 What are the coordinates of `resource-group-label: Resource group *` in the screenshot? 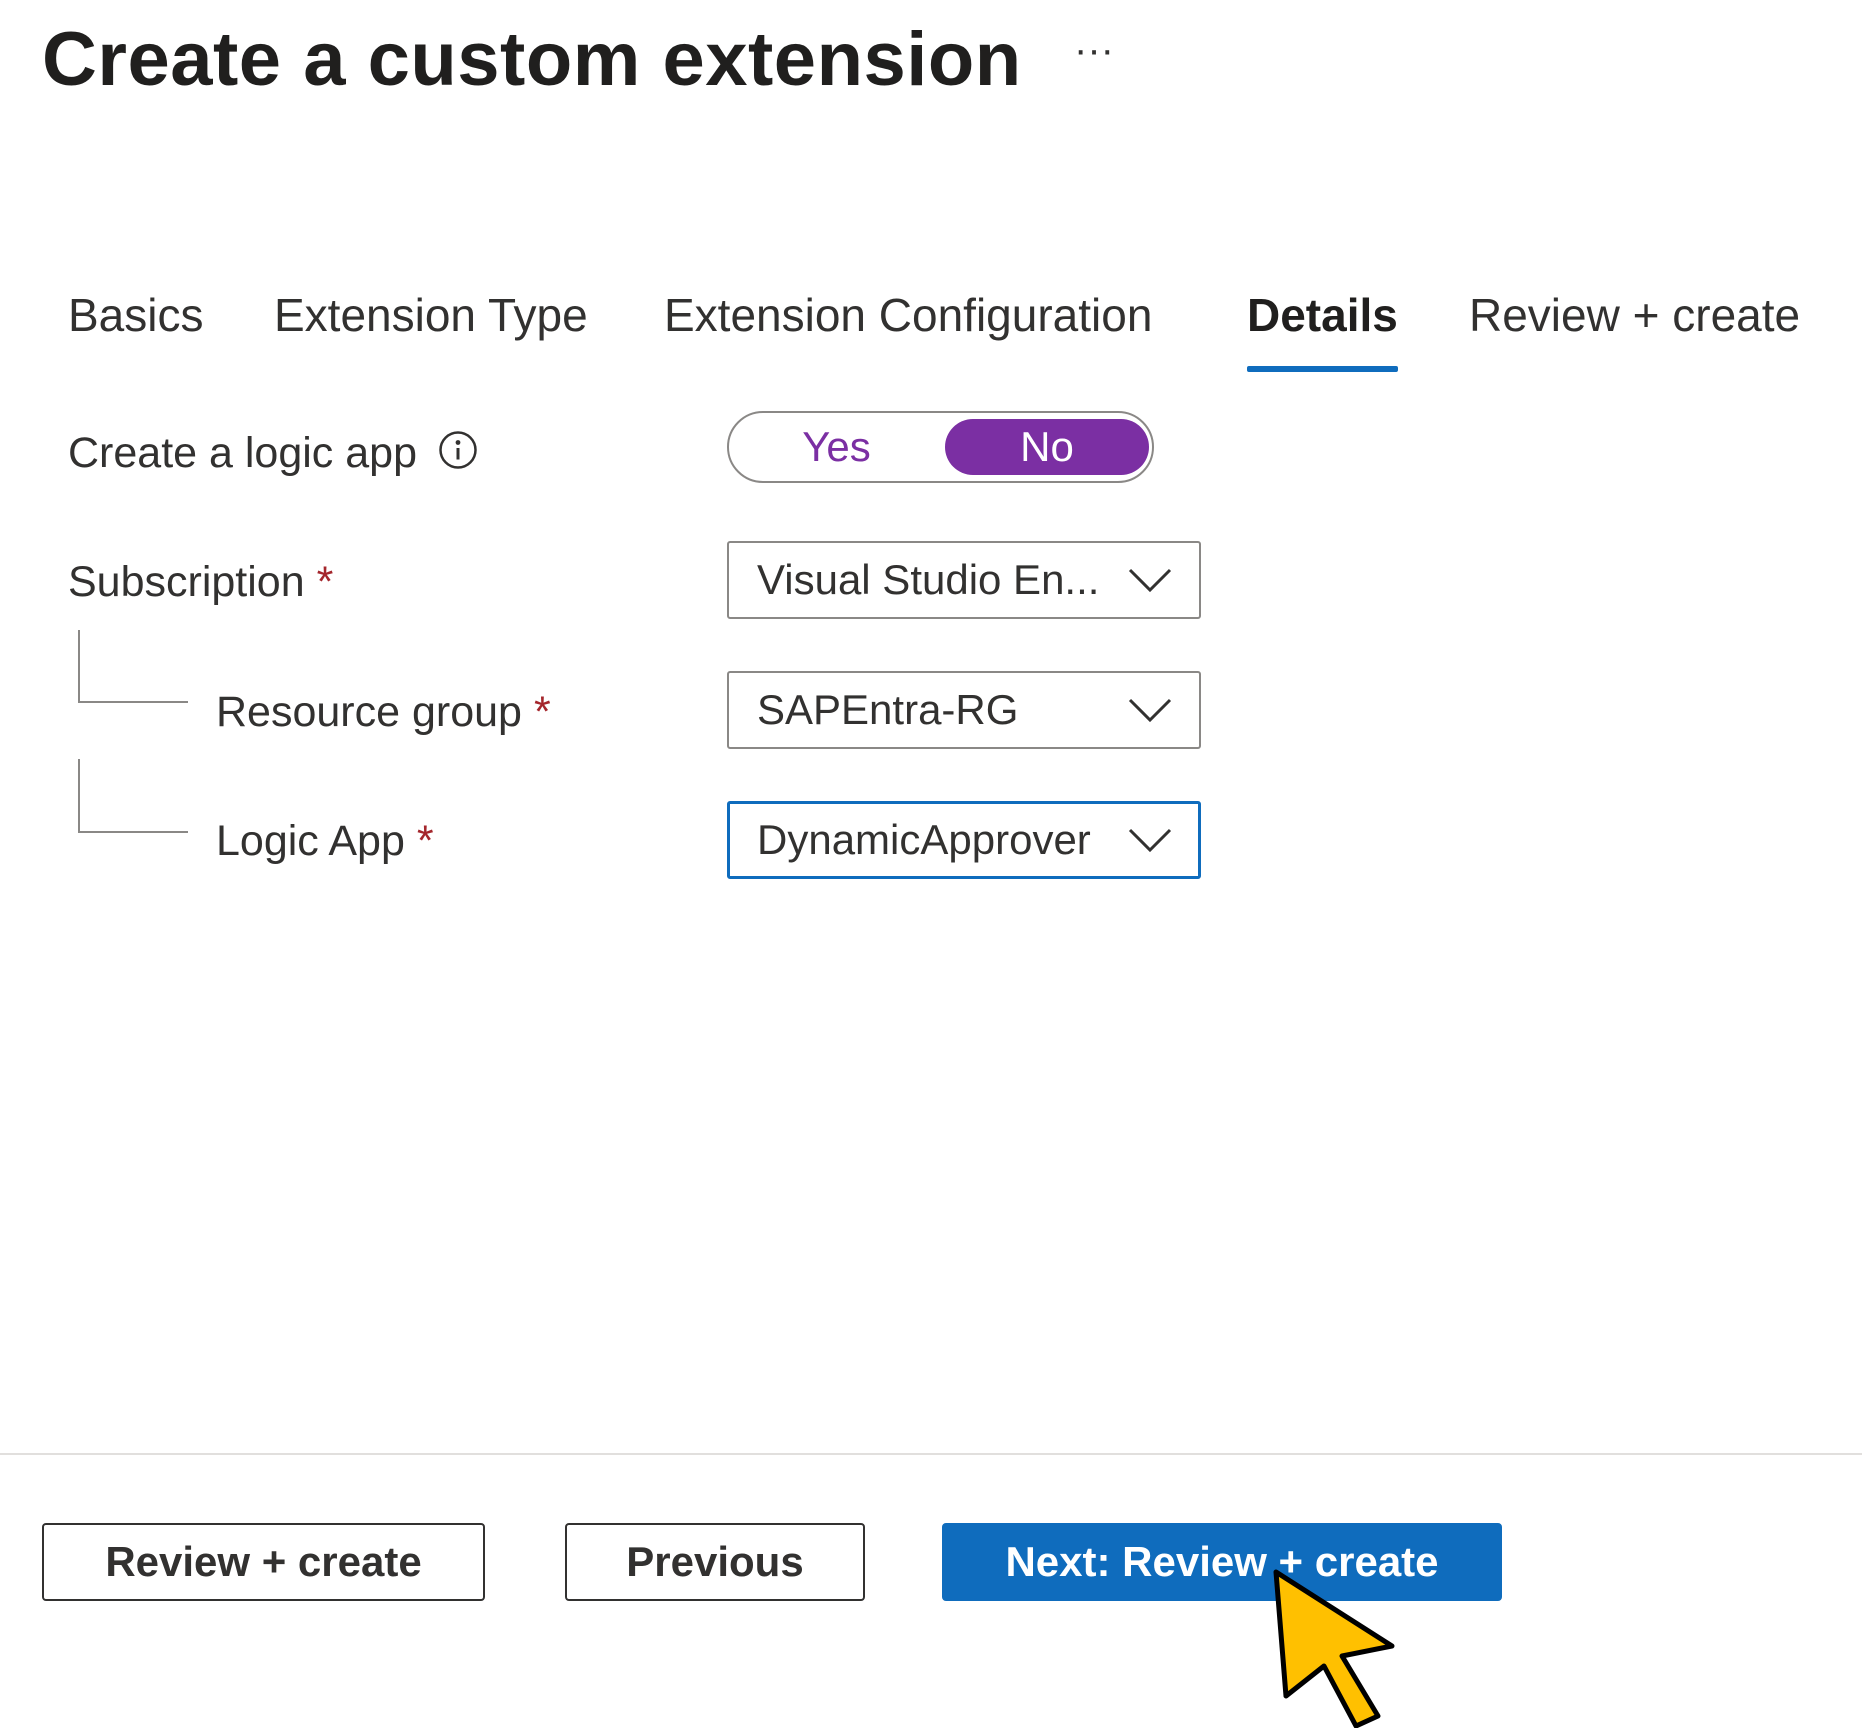 It's located at (383, 712).